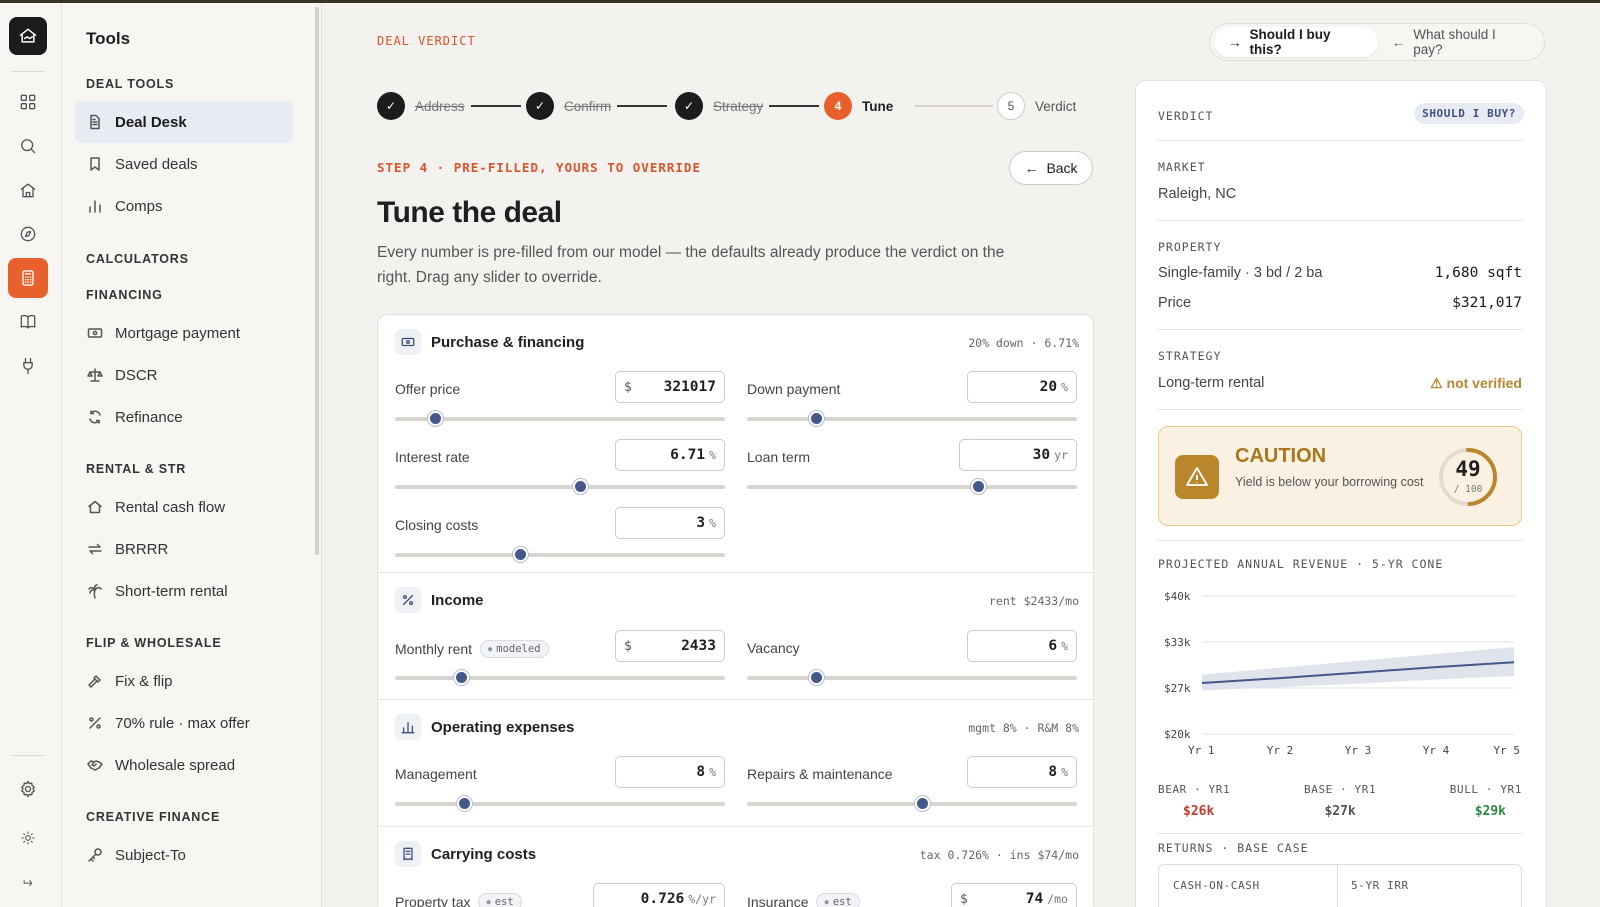 This screenshot has width=1600, height=907. Describe the element at coordinates (184, 122) in the screenshot. I see `sidebar-item-deal-desk: Deal Desk` at that location.